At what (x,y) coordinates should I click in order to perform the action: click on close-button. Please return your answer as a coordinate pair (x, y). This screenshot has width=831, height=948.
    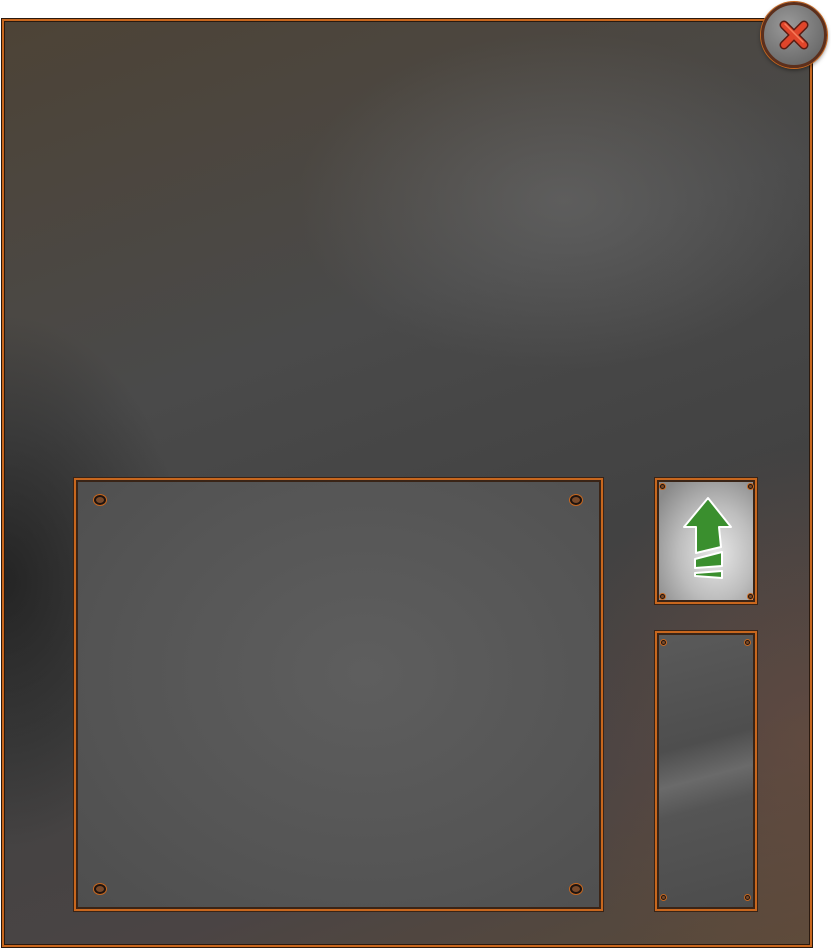
    Looking at the image, I should click on (794, 35).